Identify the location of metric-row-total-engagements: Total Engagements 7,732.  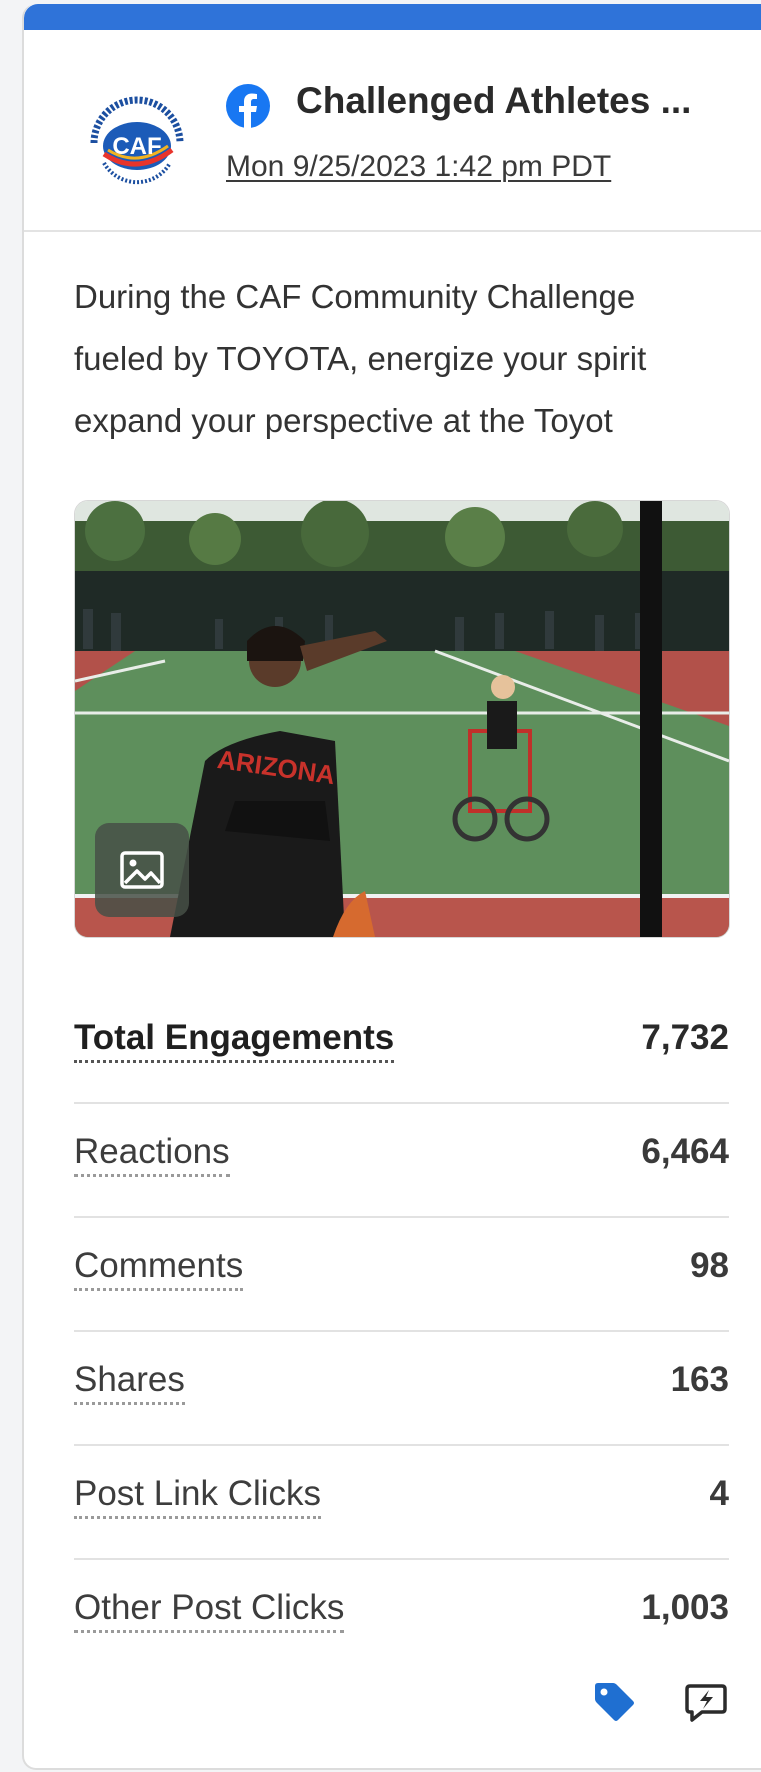
(401, 1047).